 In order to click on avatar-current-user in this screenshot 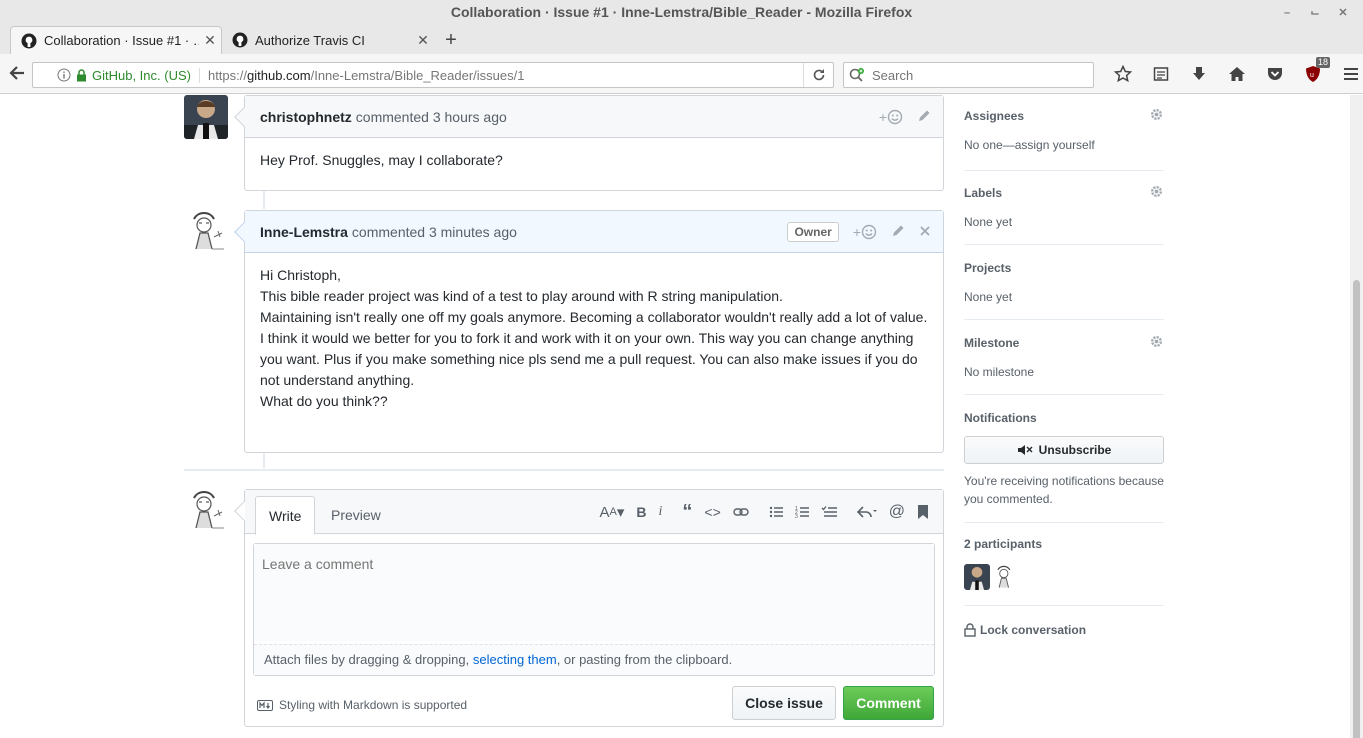, I will do `click(206, 510)`.